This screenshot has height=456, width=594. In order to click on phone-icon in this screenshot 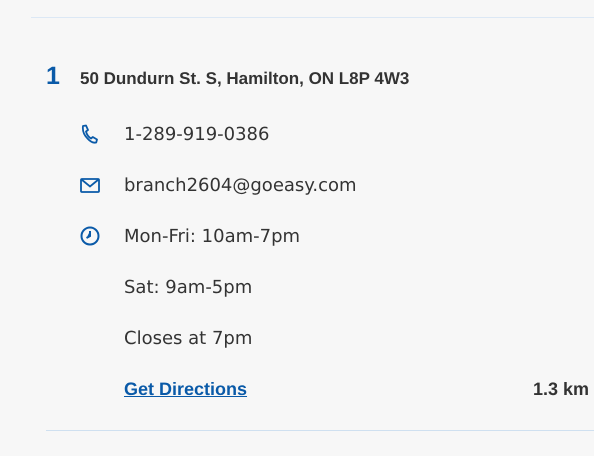, I will do `click(89, 134)`.